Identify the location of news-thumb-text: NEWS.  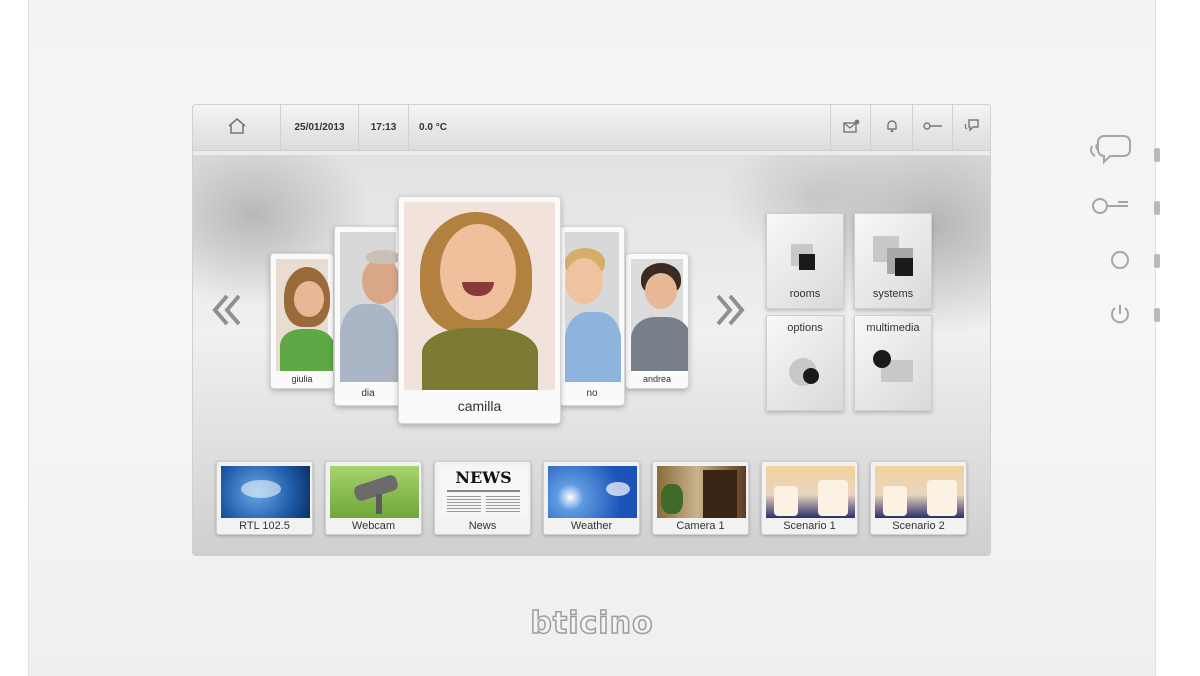
(483, 477).